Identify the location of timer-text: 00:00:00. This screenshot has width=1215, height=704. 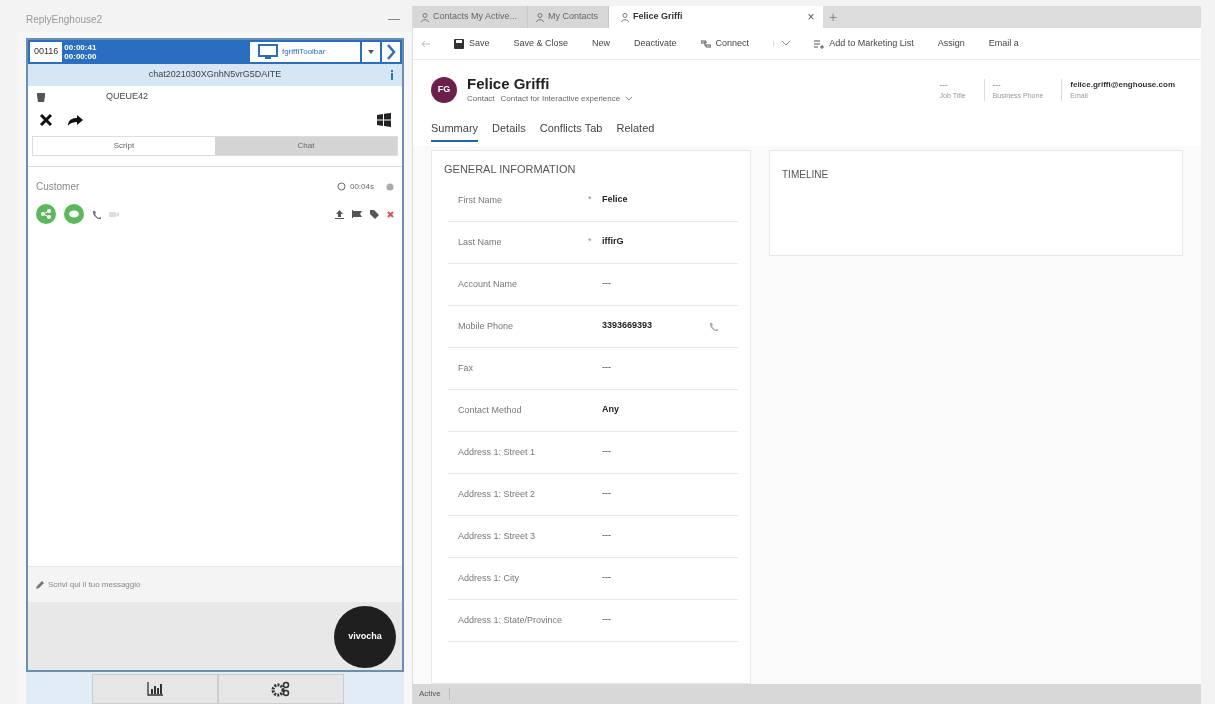
(80, 56).